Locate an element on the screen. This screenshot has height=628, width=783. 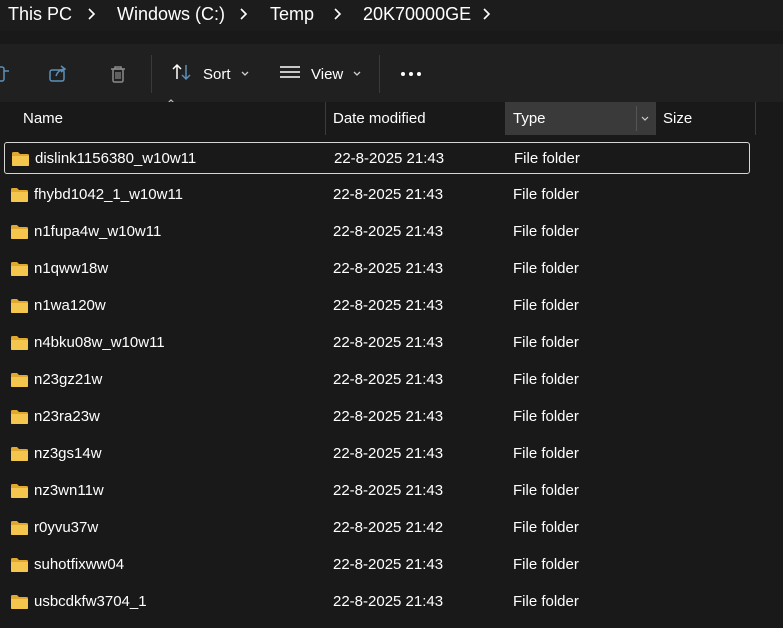
command-bar: Sort View is located at coordinates (391, 73).